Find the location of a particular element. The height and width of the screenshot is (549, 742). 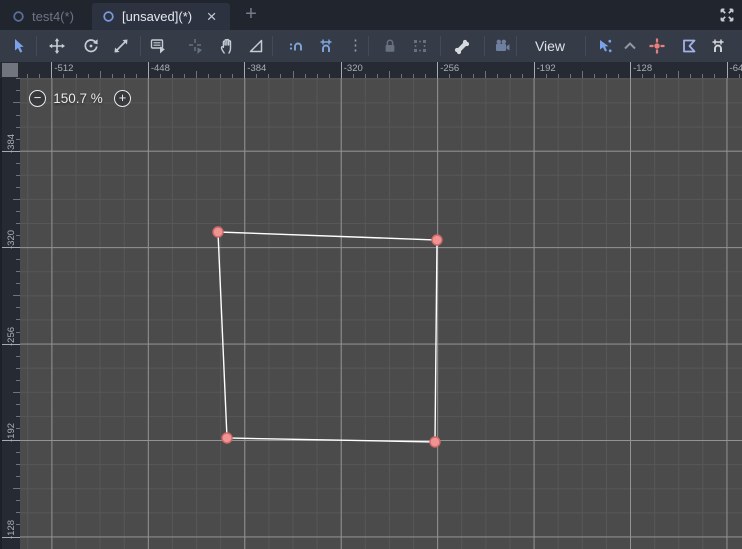

grid-snap-button is located at coordinates (326, 46).